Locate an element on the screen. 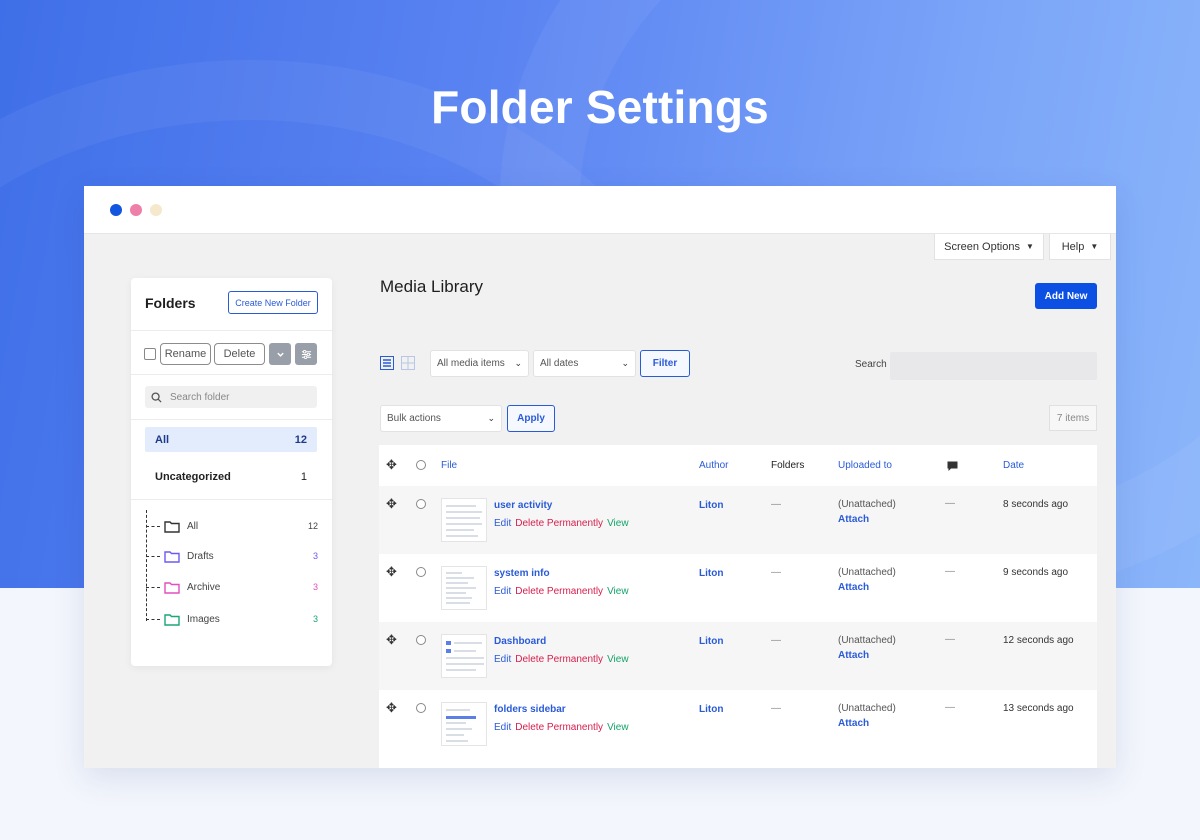 This screenshot has height=840, width=1200. list-view-icon is located at coordinates (387, 363).